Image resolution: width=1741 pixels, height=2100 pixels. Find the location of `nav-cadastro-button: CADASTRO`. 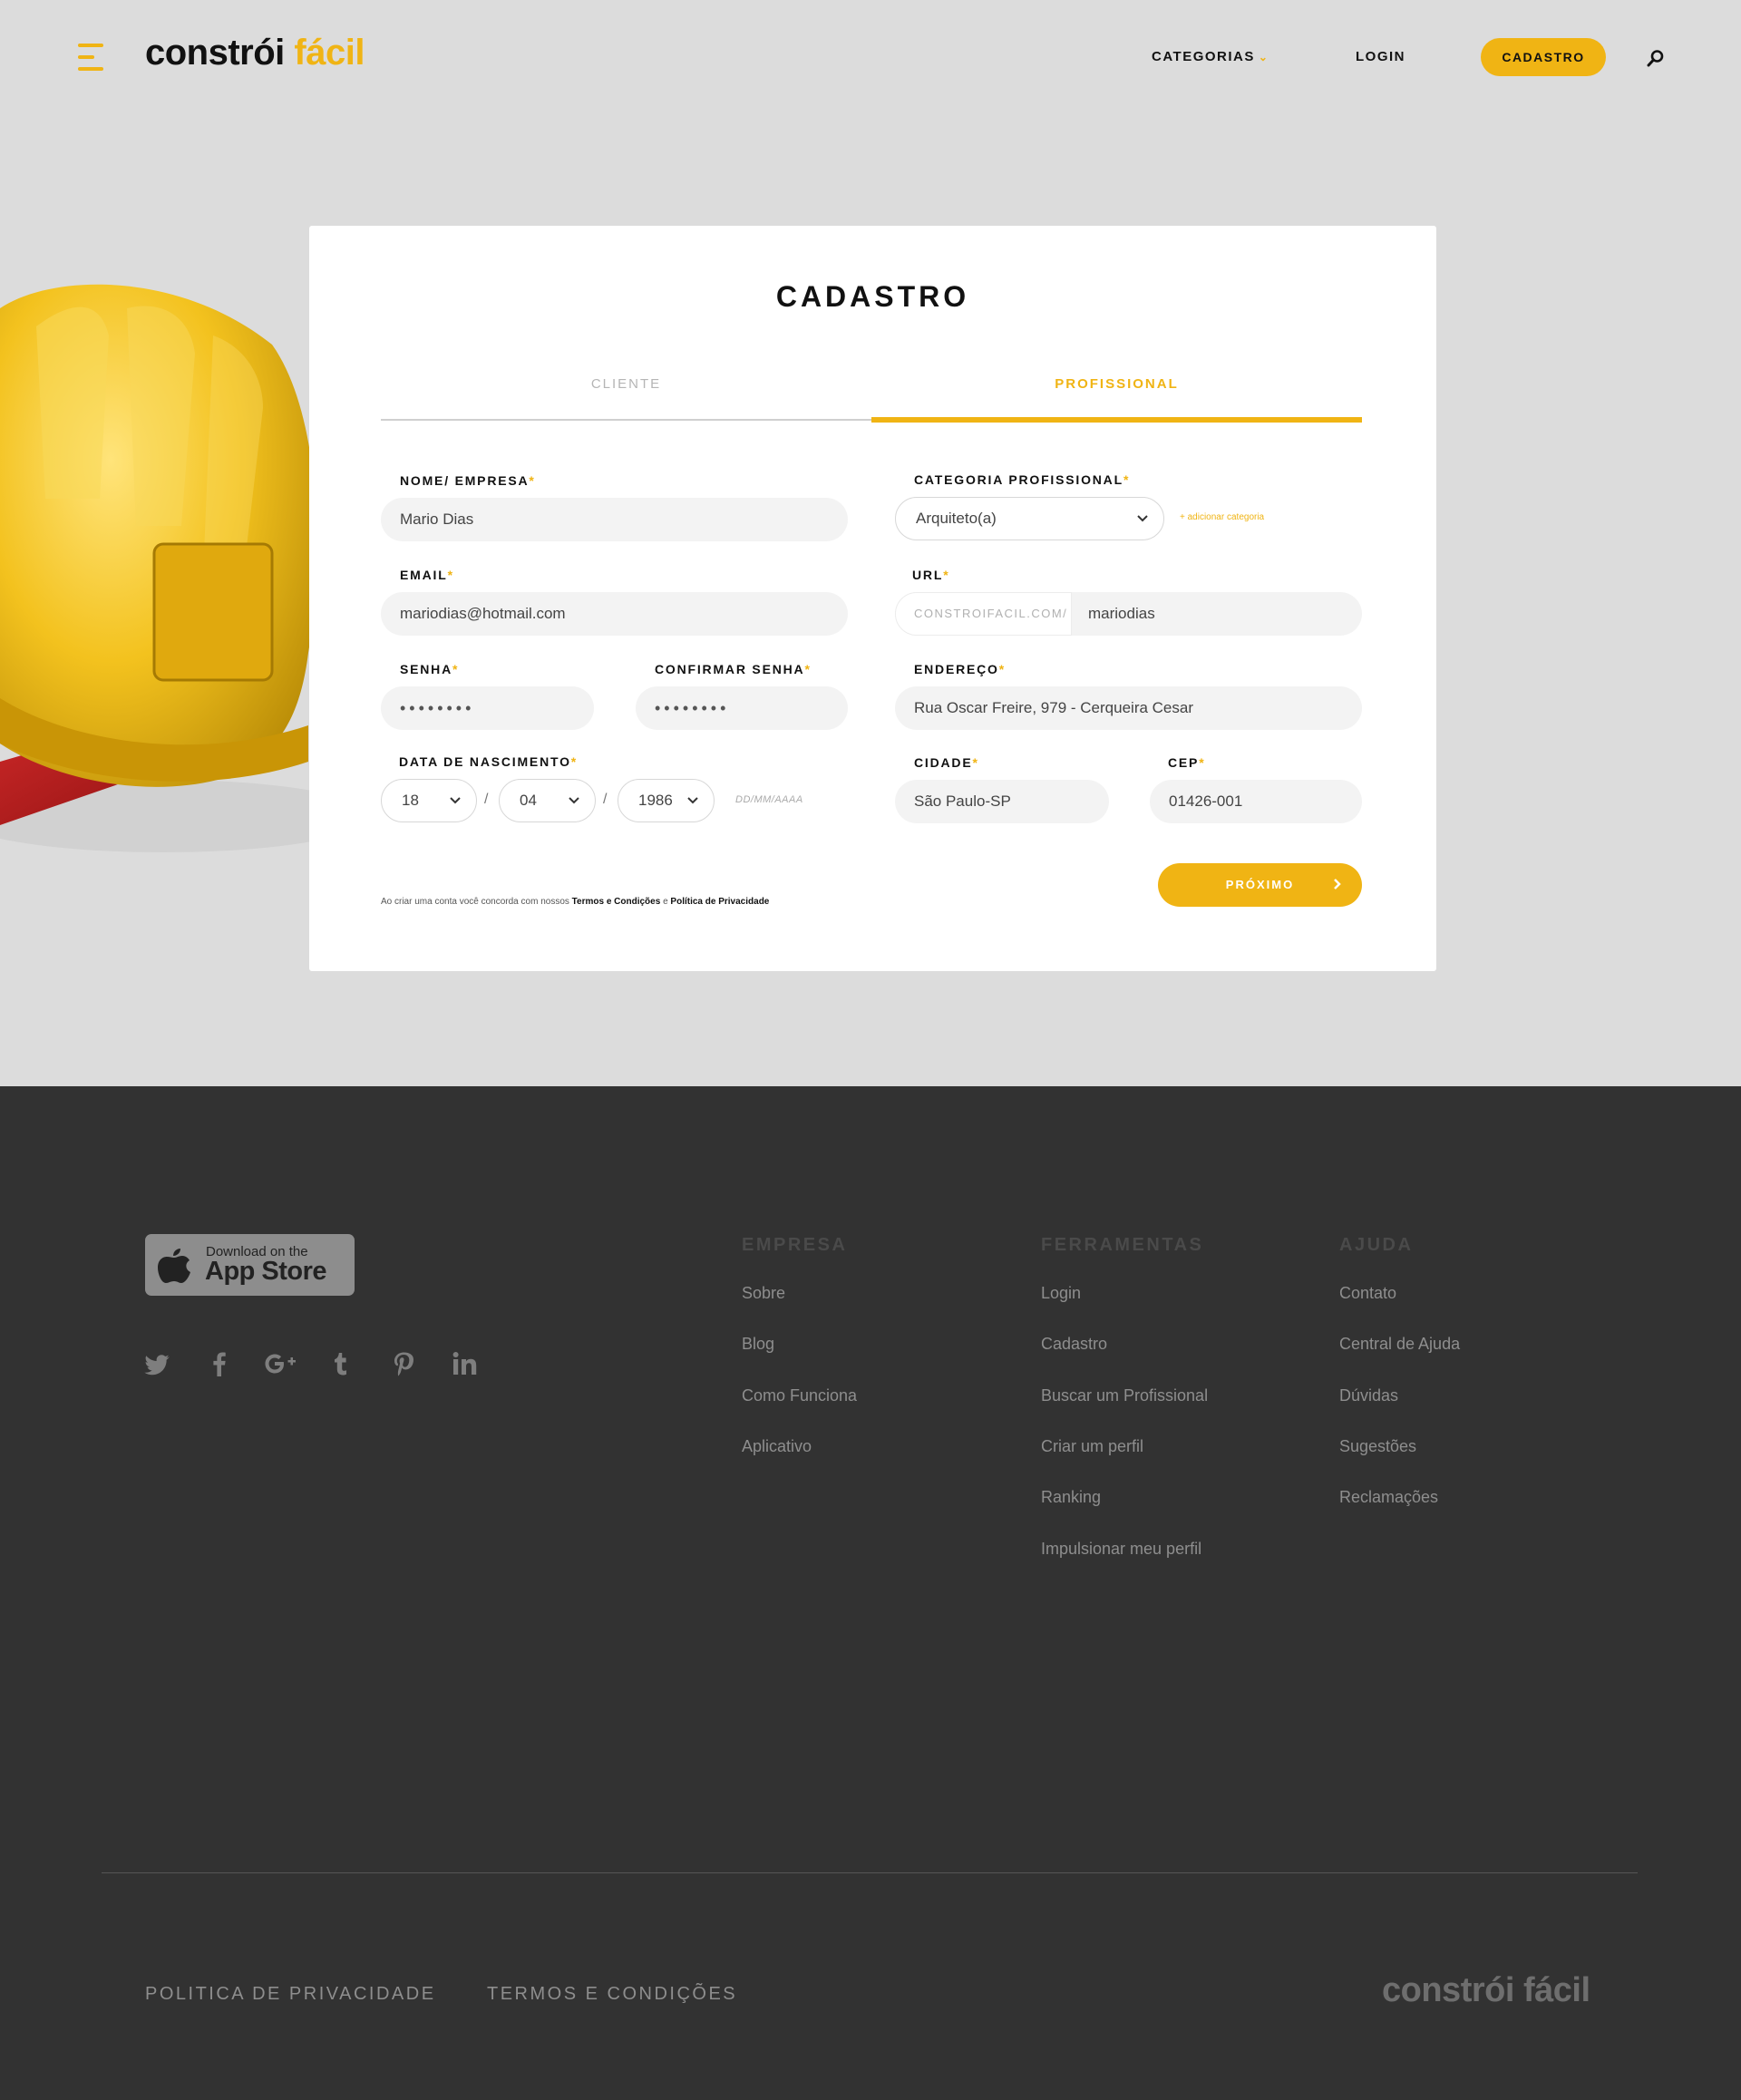

nav-cadastro-button: CADASTRO is located at coordinates (1543, 57).